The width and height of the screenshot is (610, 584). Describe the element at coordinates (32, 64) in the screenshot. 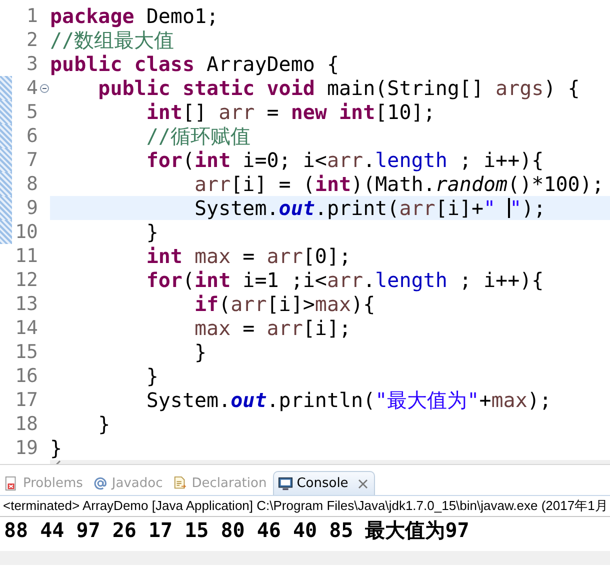

I see `line-number: 3` at that location.